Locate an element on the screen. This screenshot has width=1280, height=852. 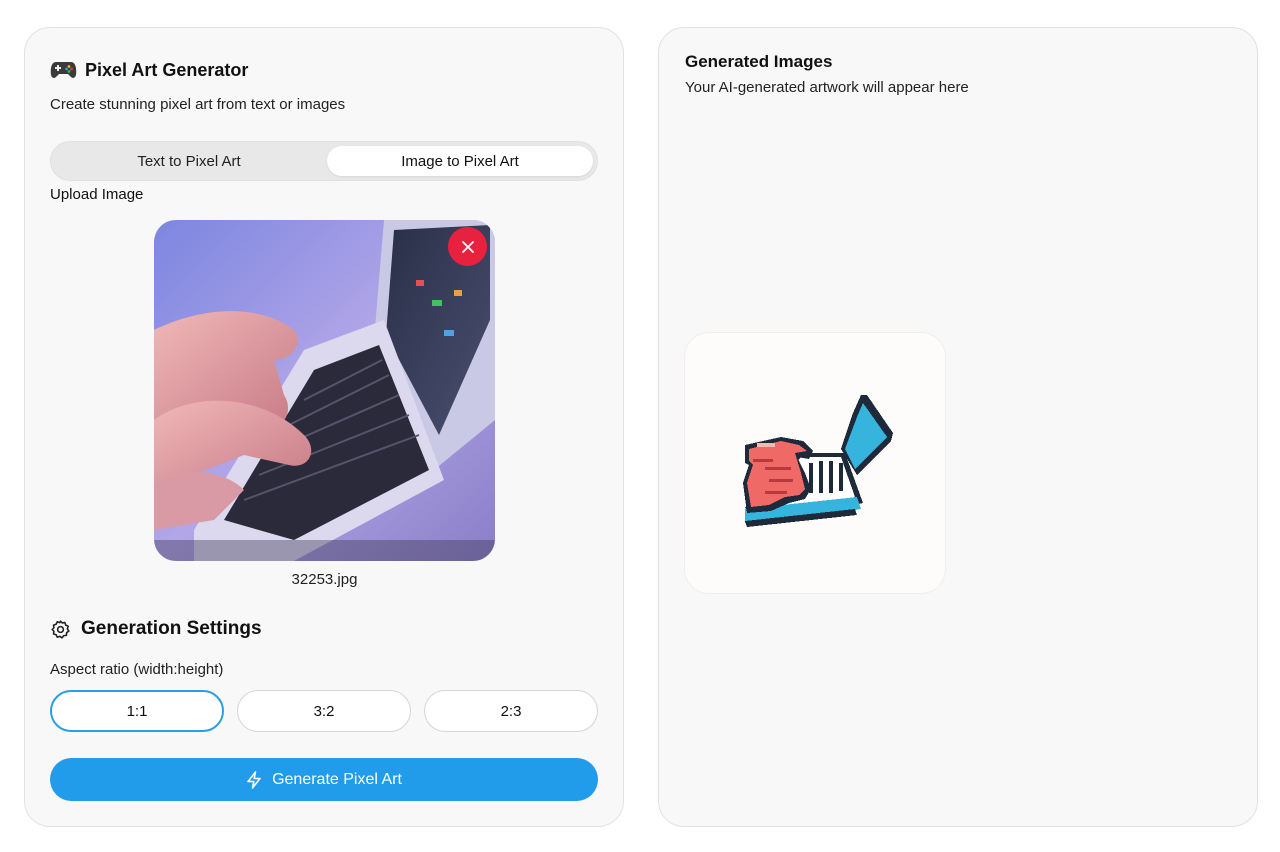
generated-pixel-art-image is located at coordinates (818, 461).